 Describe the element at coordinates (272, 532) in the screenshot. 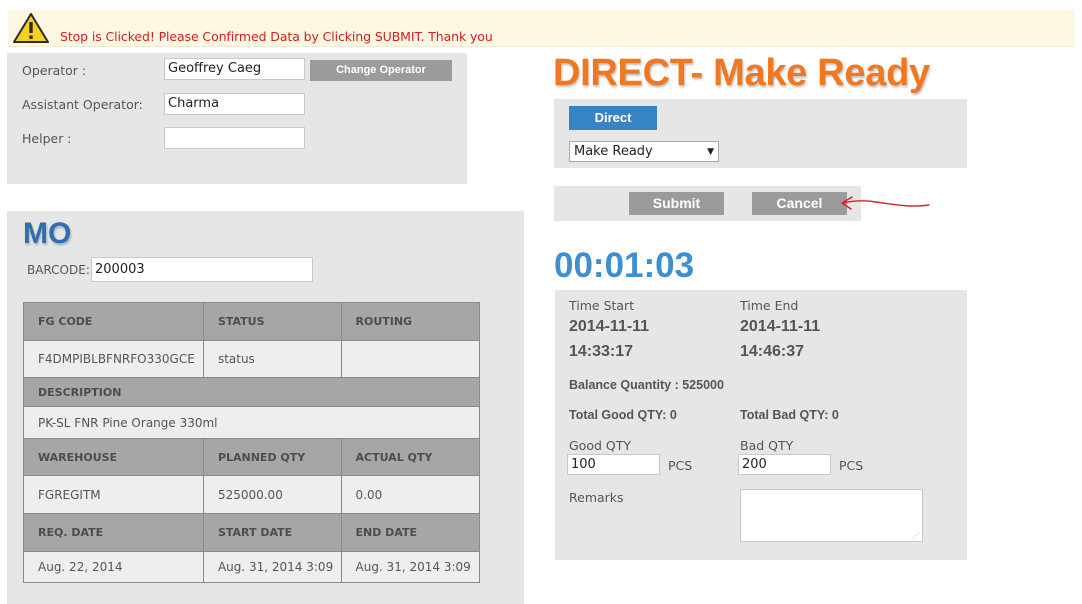

I see `start-date-header: START DATE` at that location.